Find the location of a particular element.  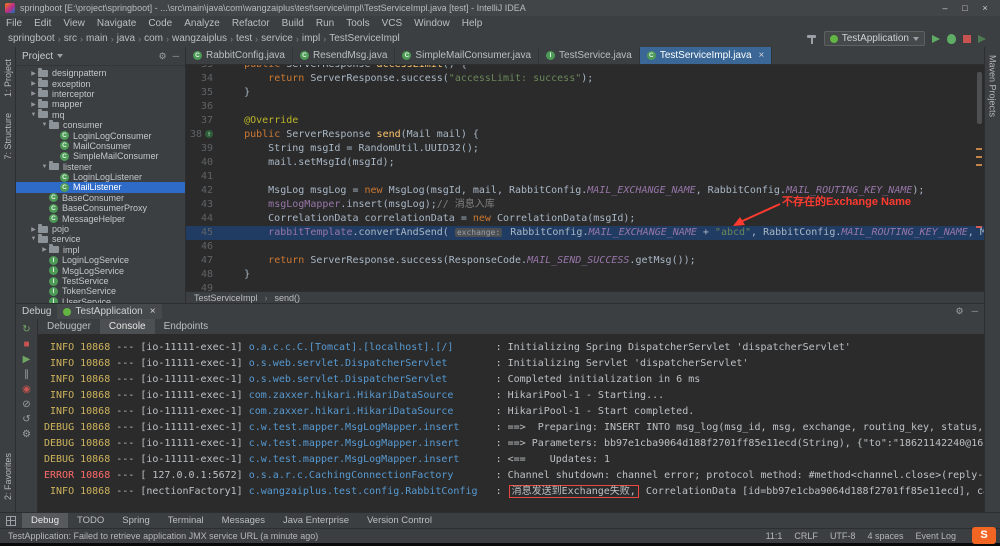

run-button-icon is located at coordinates (936, 38).